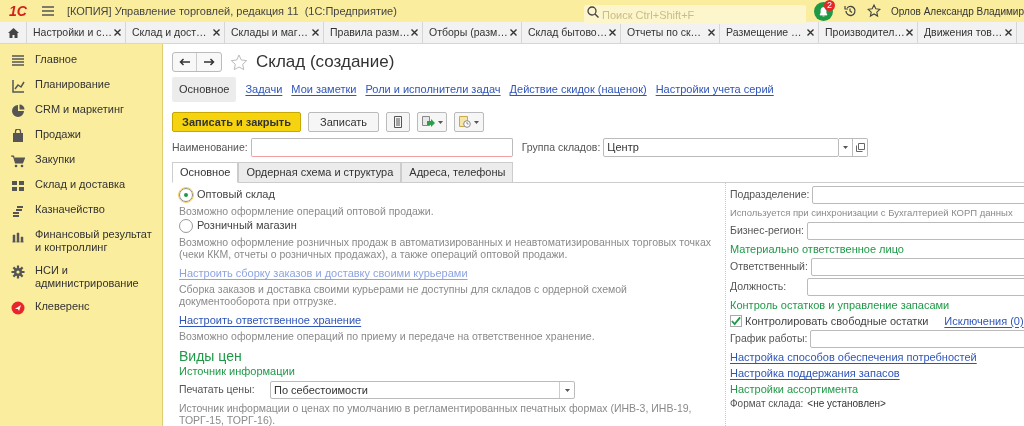 The height and width of the screenshot is (426, 1024). I want to click on window-title: [КОПИЯ] Управление торговлей, редакция 11 (1С:Предприятие), so click(231, 11).